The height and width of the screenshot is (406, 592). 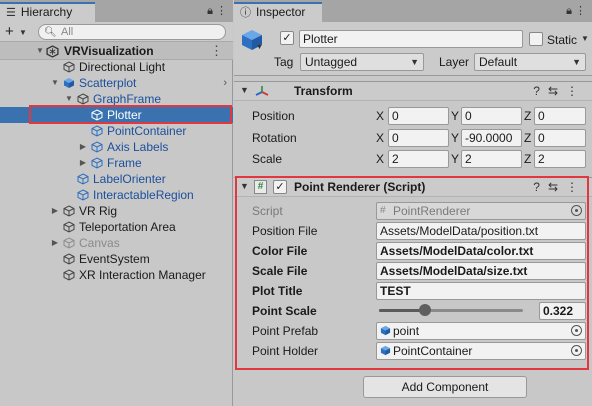 I want to click on layer-value: Default, so click(x=498, y=62).